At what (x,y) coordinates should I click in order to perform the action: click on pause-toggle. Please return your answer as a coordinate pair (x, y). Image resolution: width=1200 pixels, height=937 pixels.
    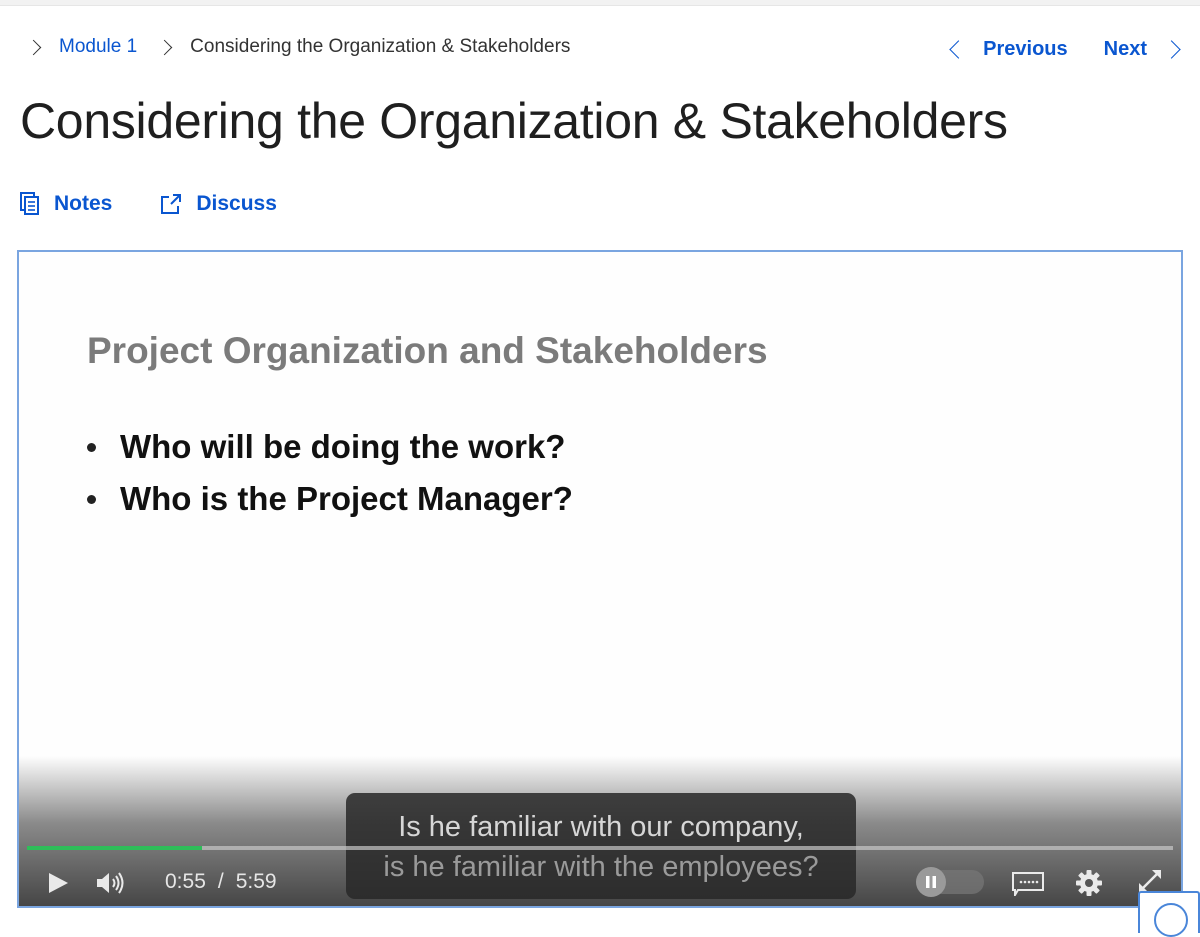
    Looking at the image, I should click on (950, 882).